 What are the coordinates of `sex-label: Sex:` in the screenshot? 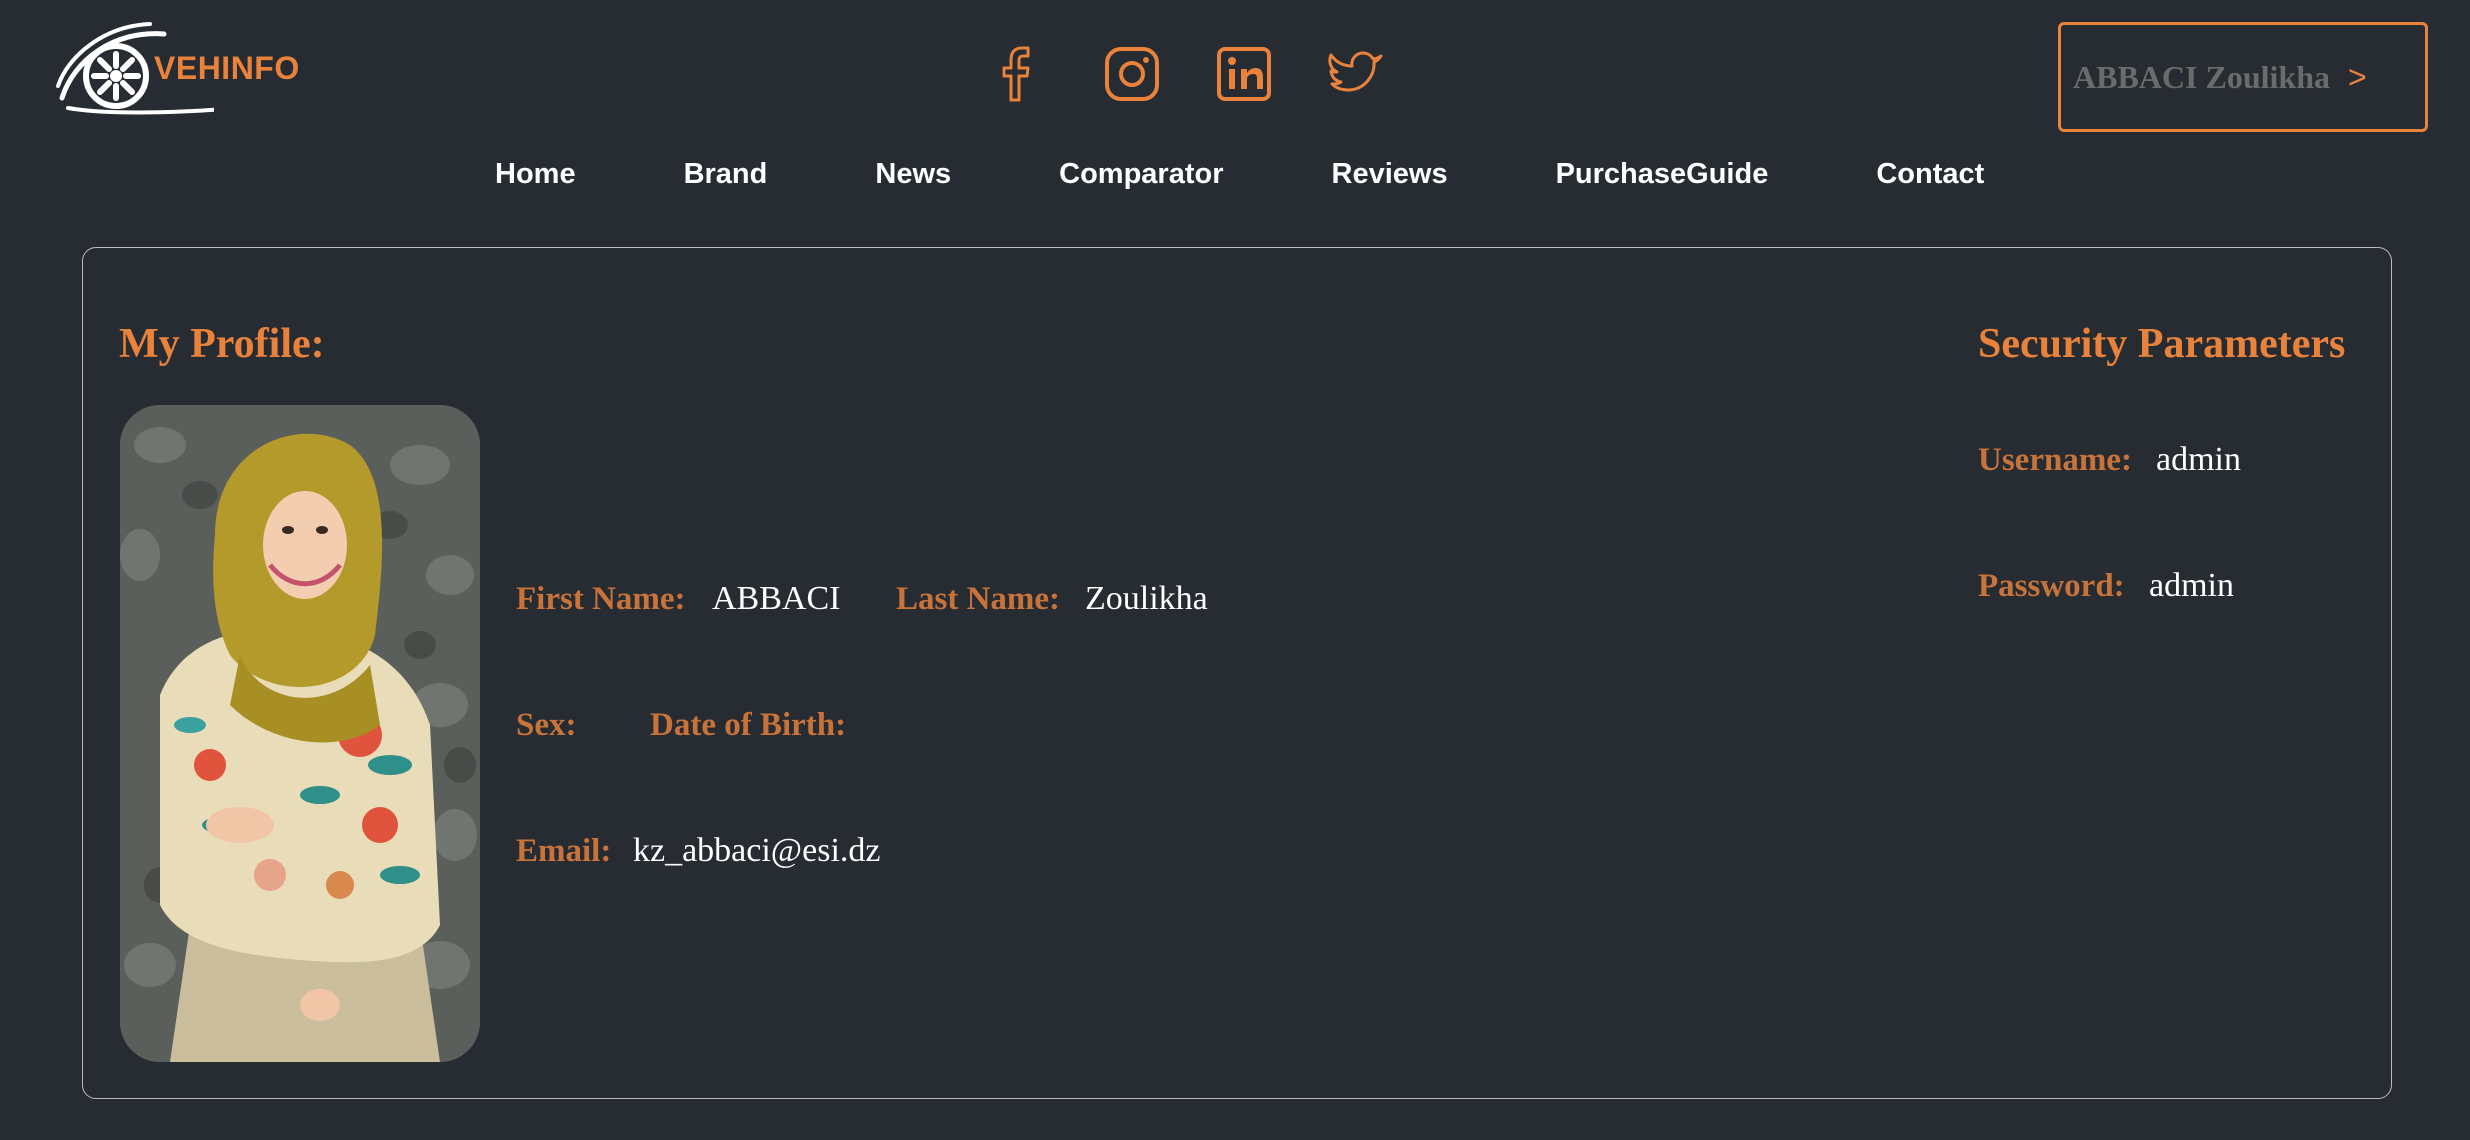 It's located at (546, 725).